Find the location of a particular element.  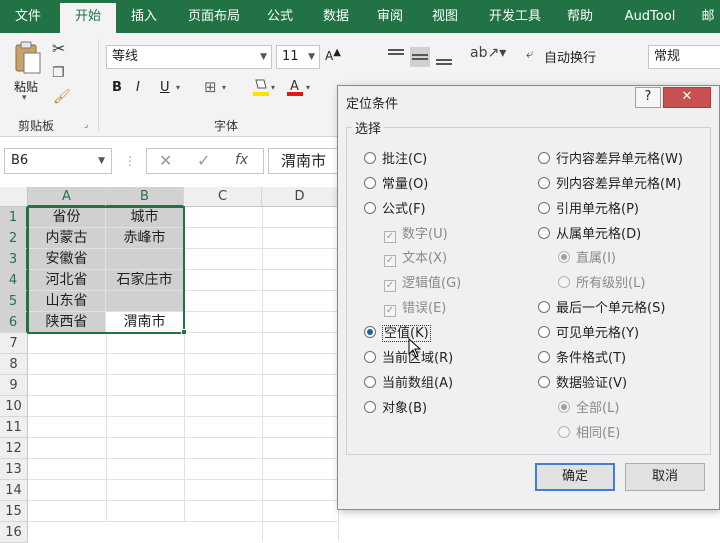

option-last-cell: 最后一个单元格(S) is located at coordinates (601, 309).